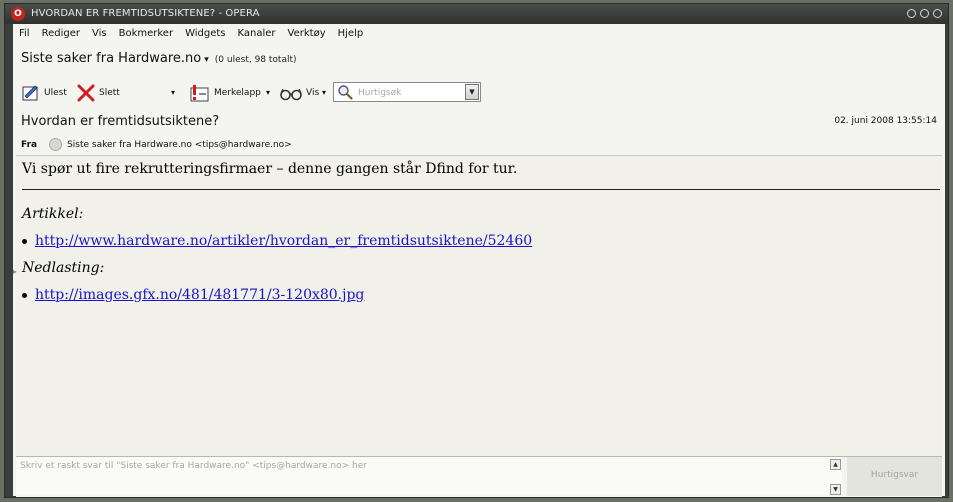 Image resolution: width=953 pixels, height=502 pixels. I want to click on menu-widgets: Widgets, so click(205, 33).